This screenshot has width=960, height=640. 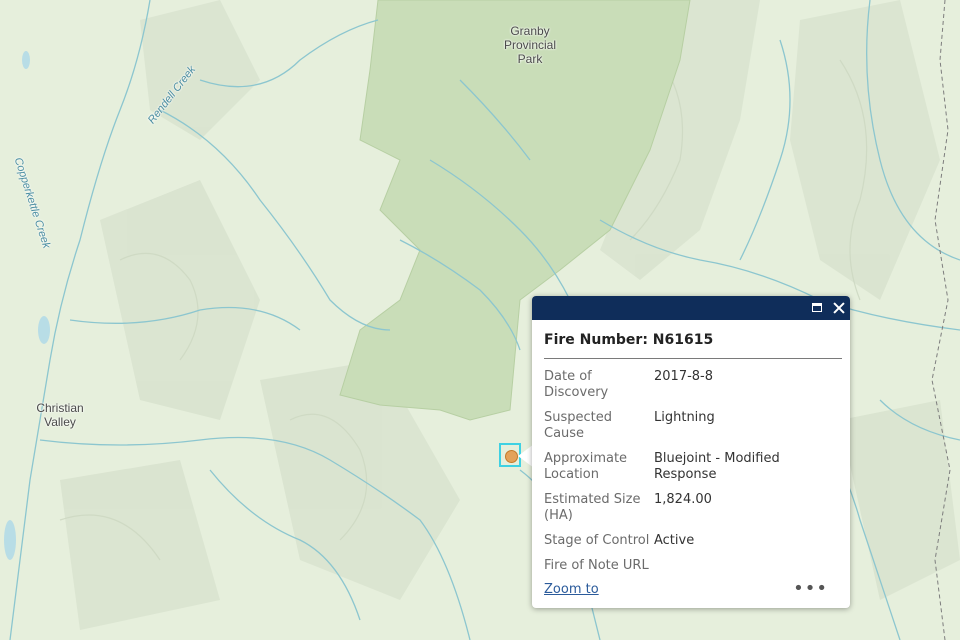 I want to click on attribute-key: Approximate Location, so click(x=586, y=466).